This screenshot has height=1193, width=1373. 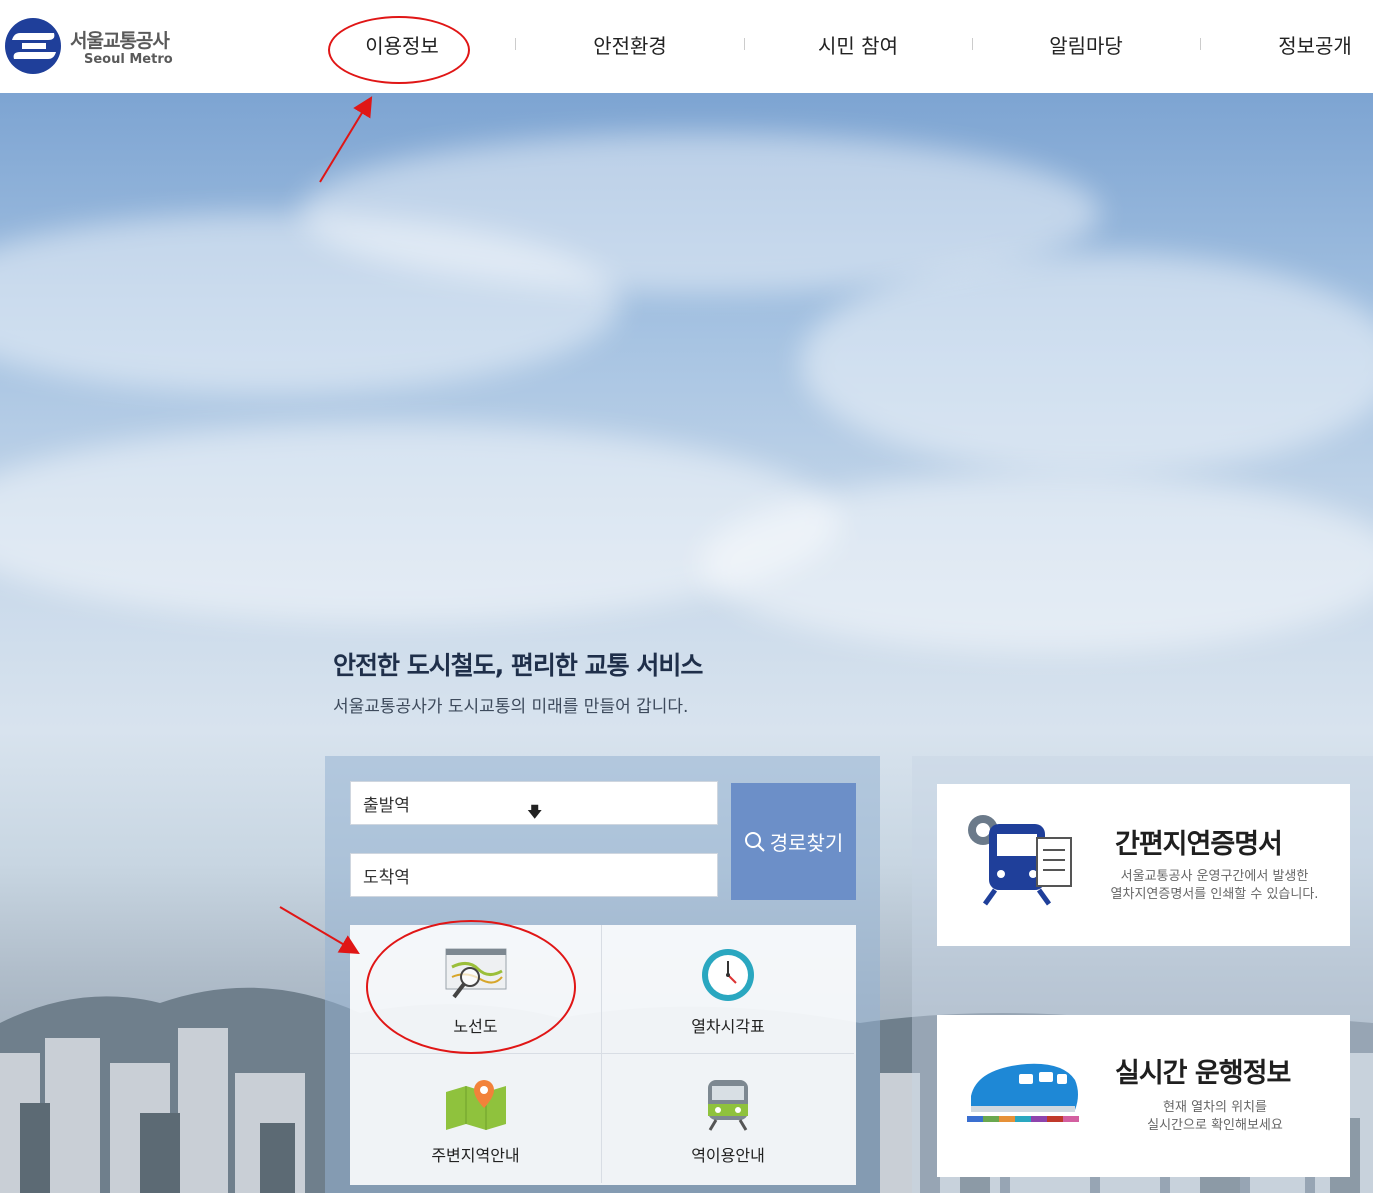 What do you see at coordinates (346, 139) in the screenshot?
I see `annotation-arrow-nav` at bounding box center [346, 139].